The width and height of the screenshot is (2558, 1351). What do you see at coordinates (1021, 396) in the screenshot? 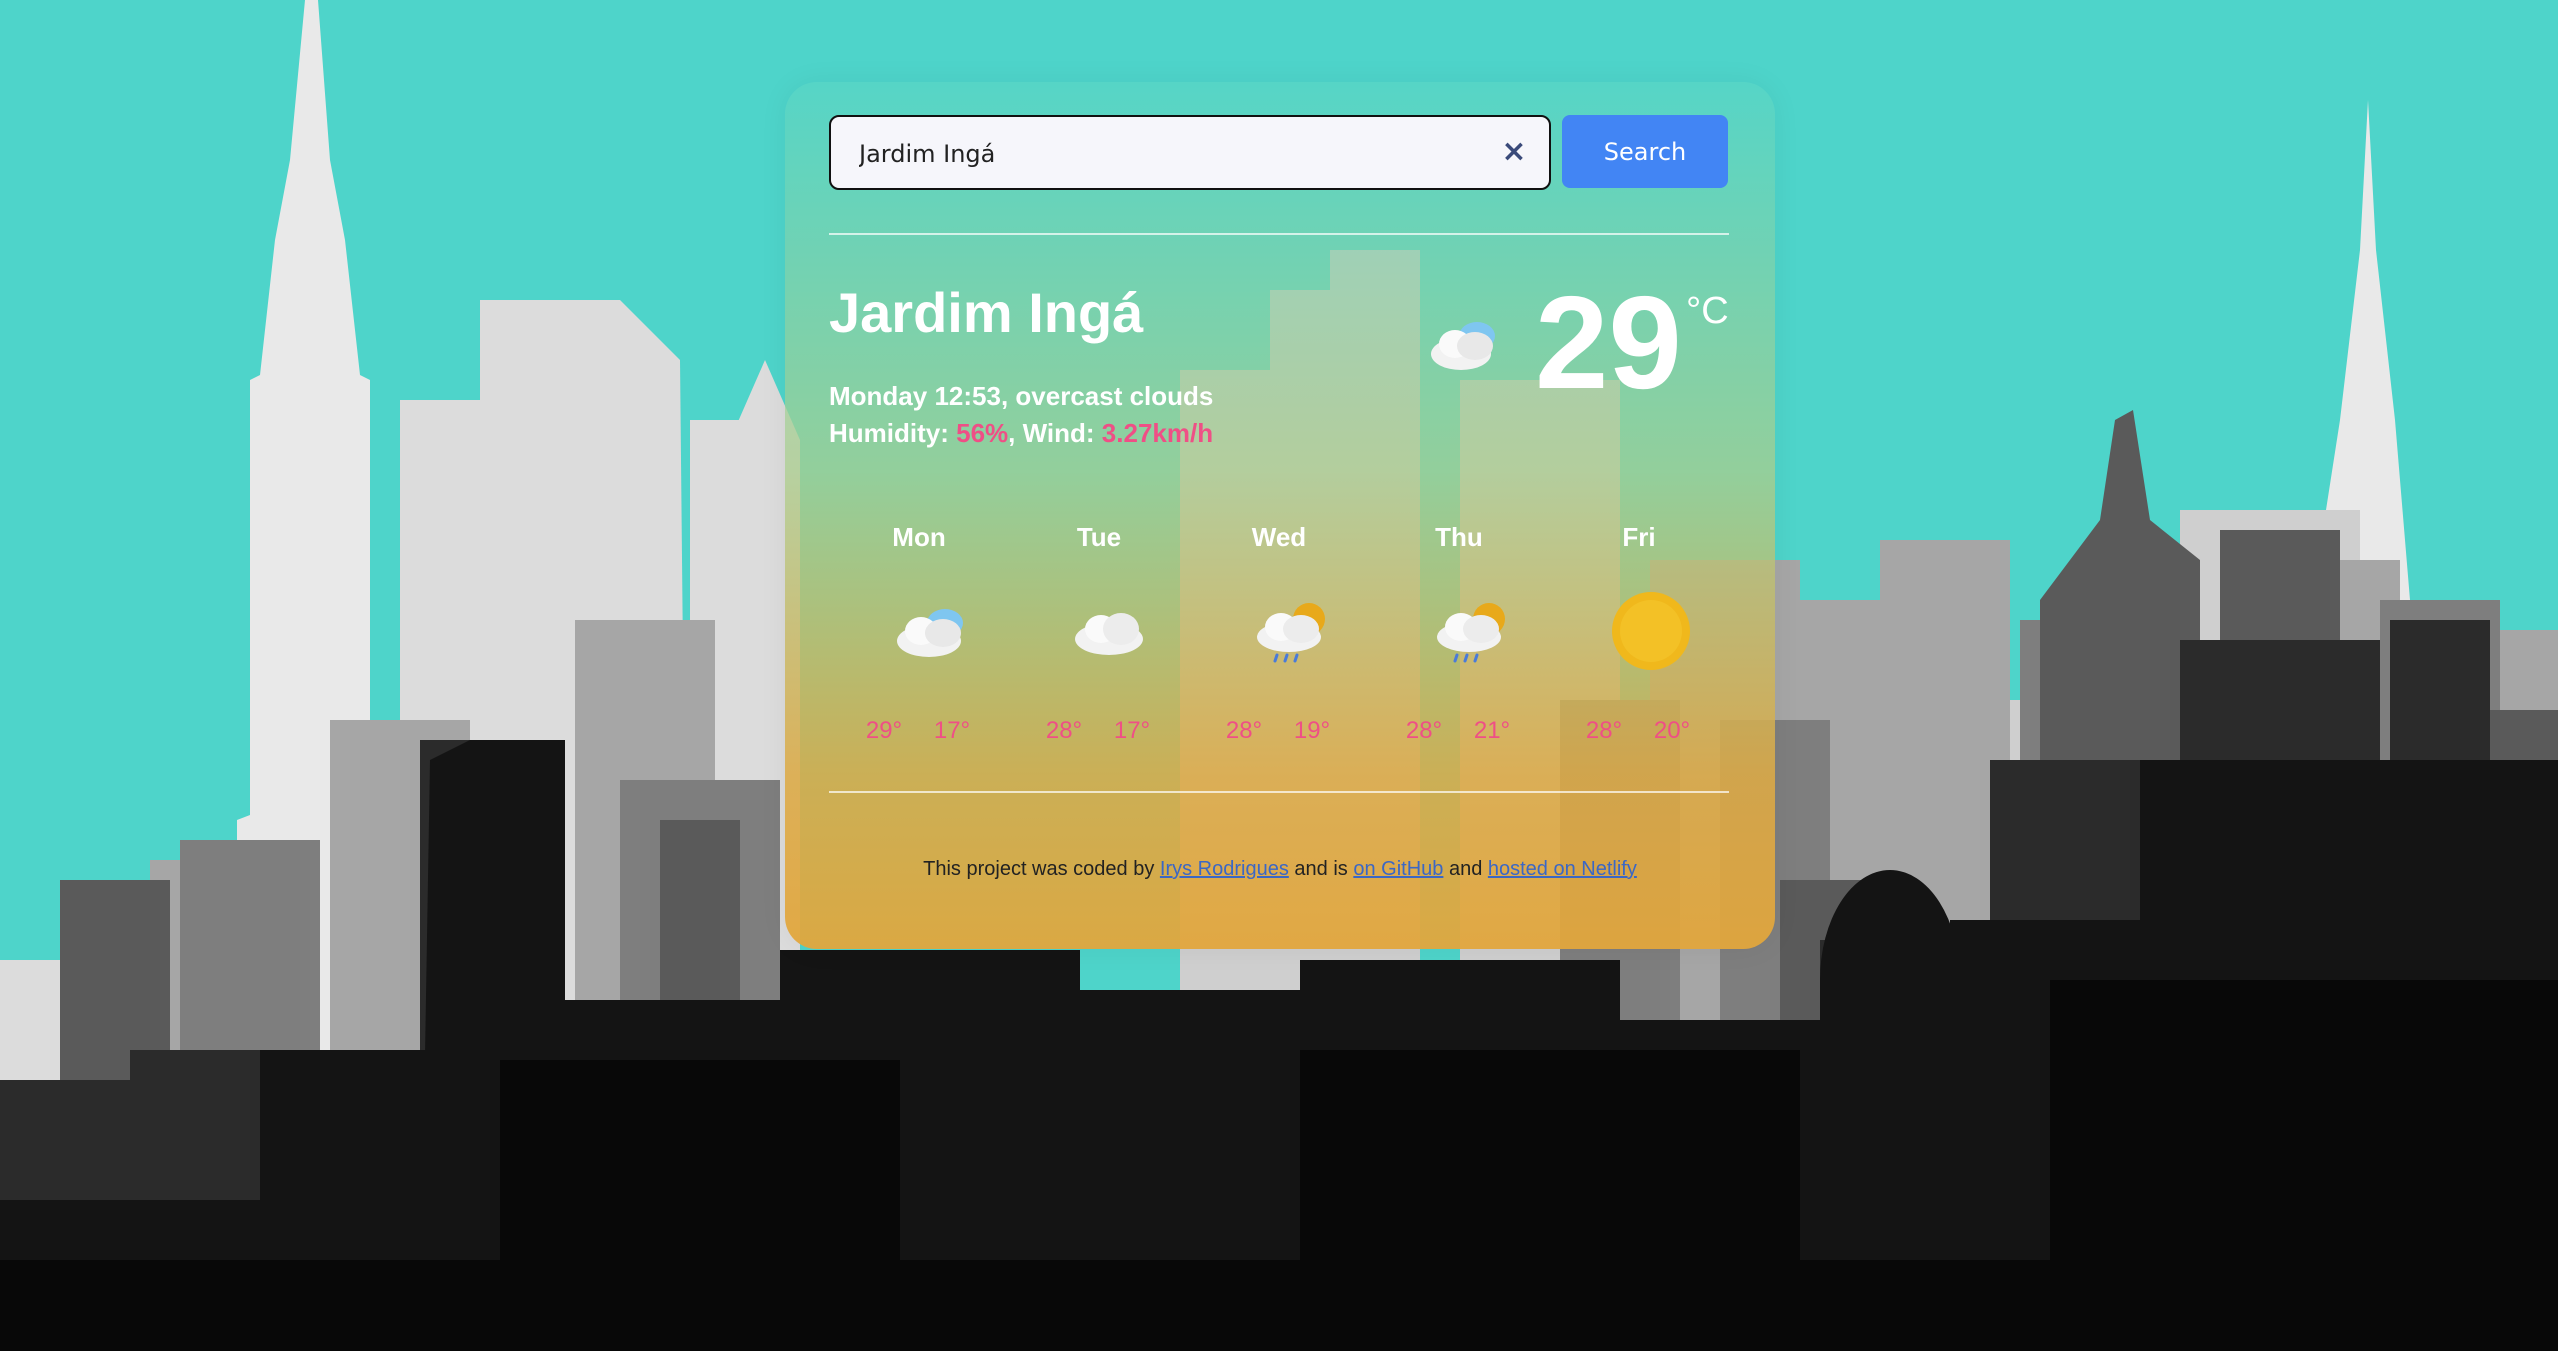
I see `date-description: Monday 12:53, overcast clouds` at bounding box center [1021, 396].